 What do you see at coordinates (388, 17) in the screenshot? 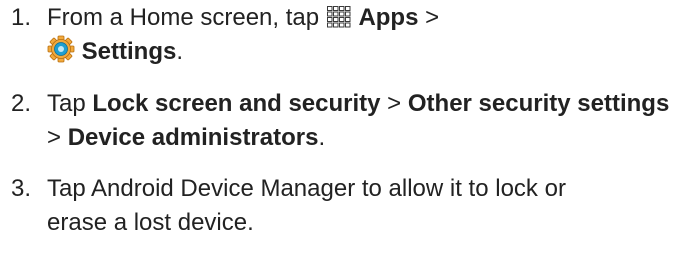
I see `apps-label: Apps` at bounding box center [388, 17].